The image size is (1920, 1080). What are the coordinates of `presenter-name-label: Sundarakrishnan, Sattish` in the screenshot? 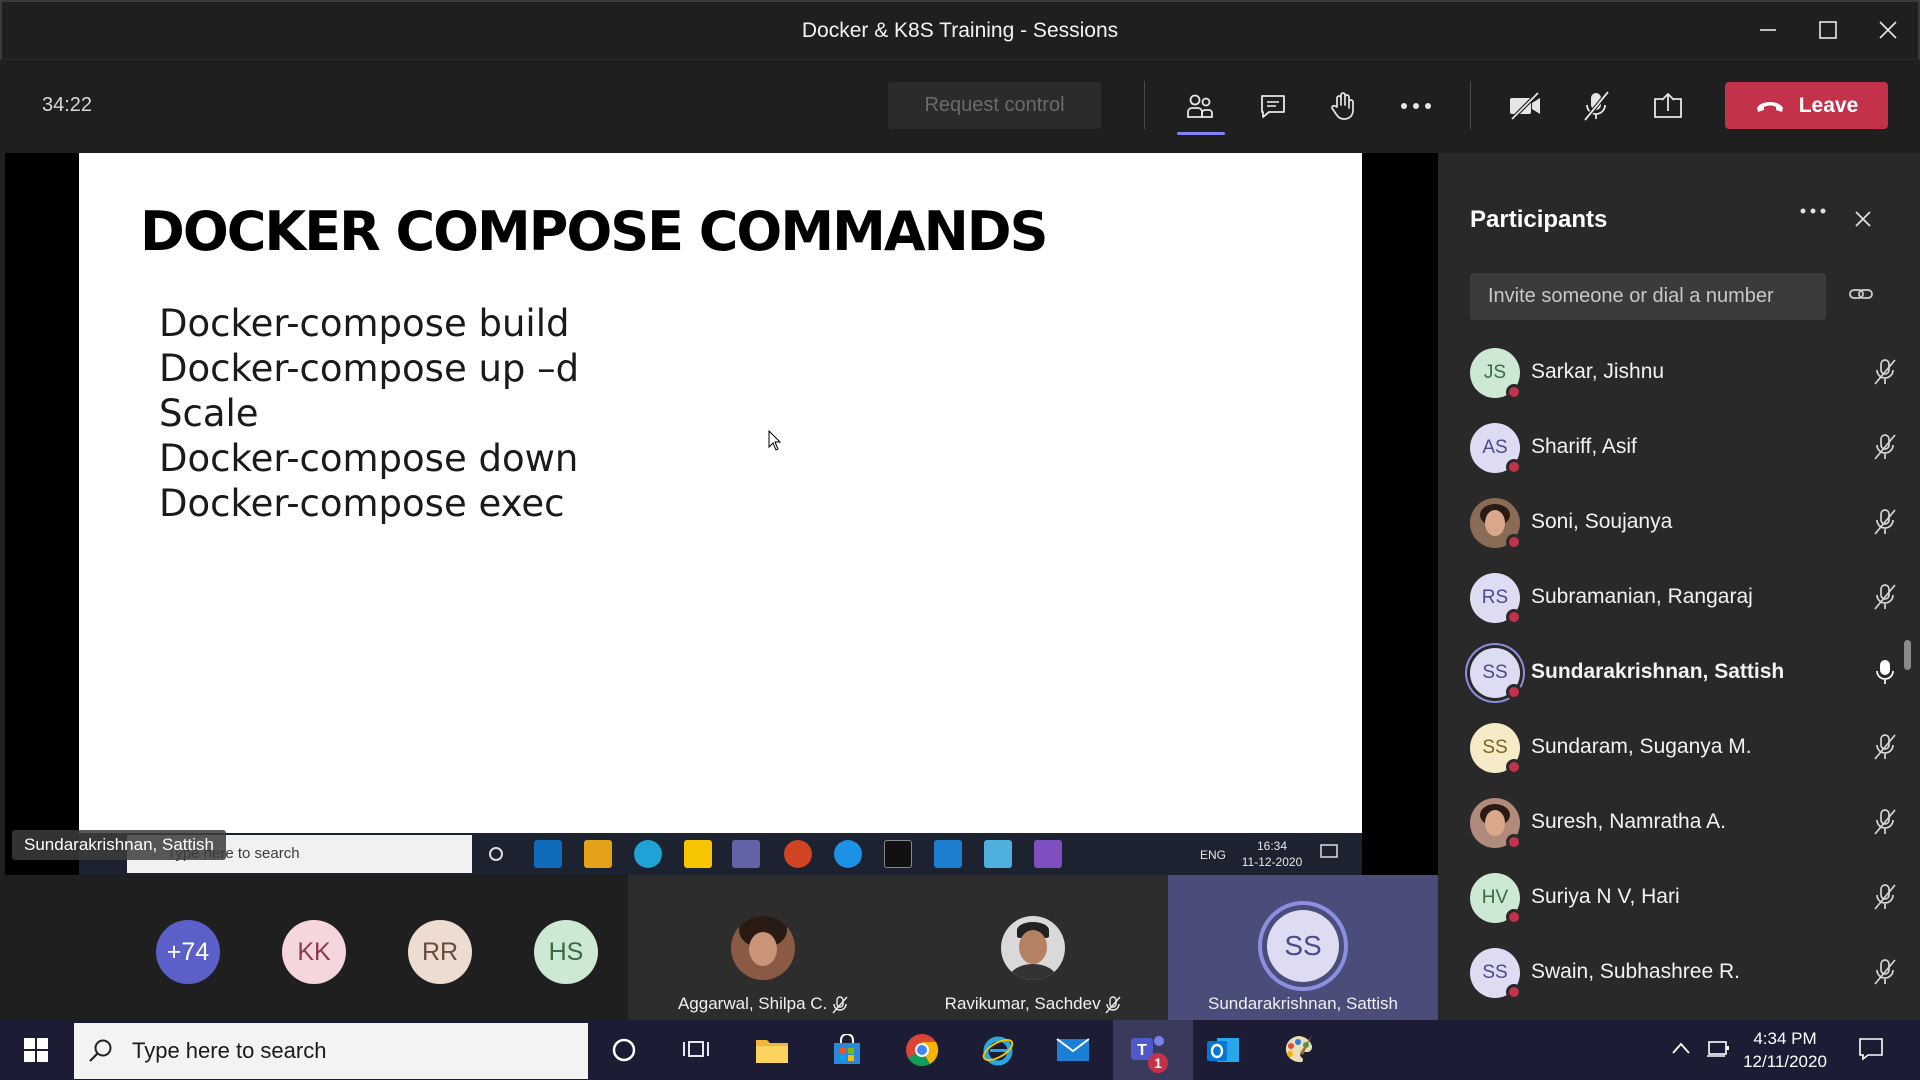 It's located at (119, 845).